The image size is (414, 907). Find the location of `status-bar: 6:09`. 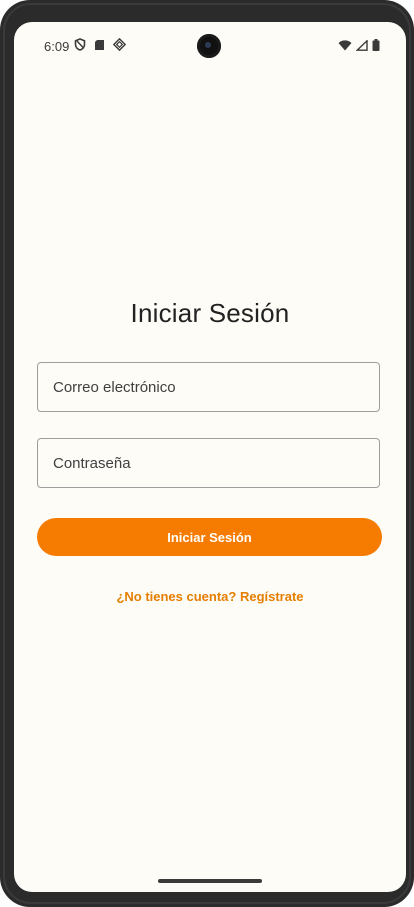

status-bar: 6:09 is located at coordinates (210, 46).